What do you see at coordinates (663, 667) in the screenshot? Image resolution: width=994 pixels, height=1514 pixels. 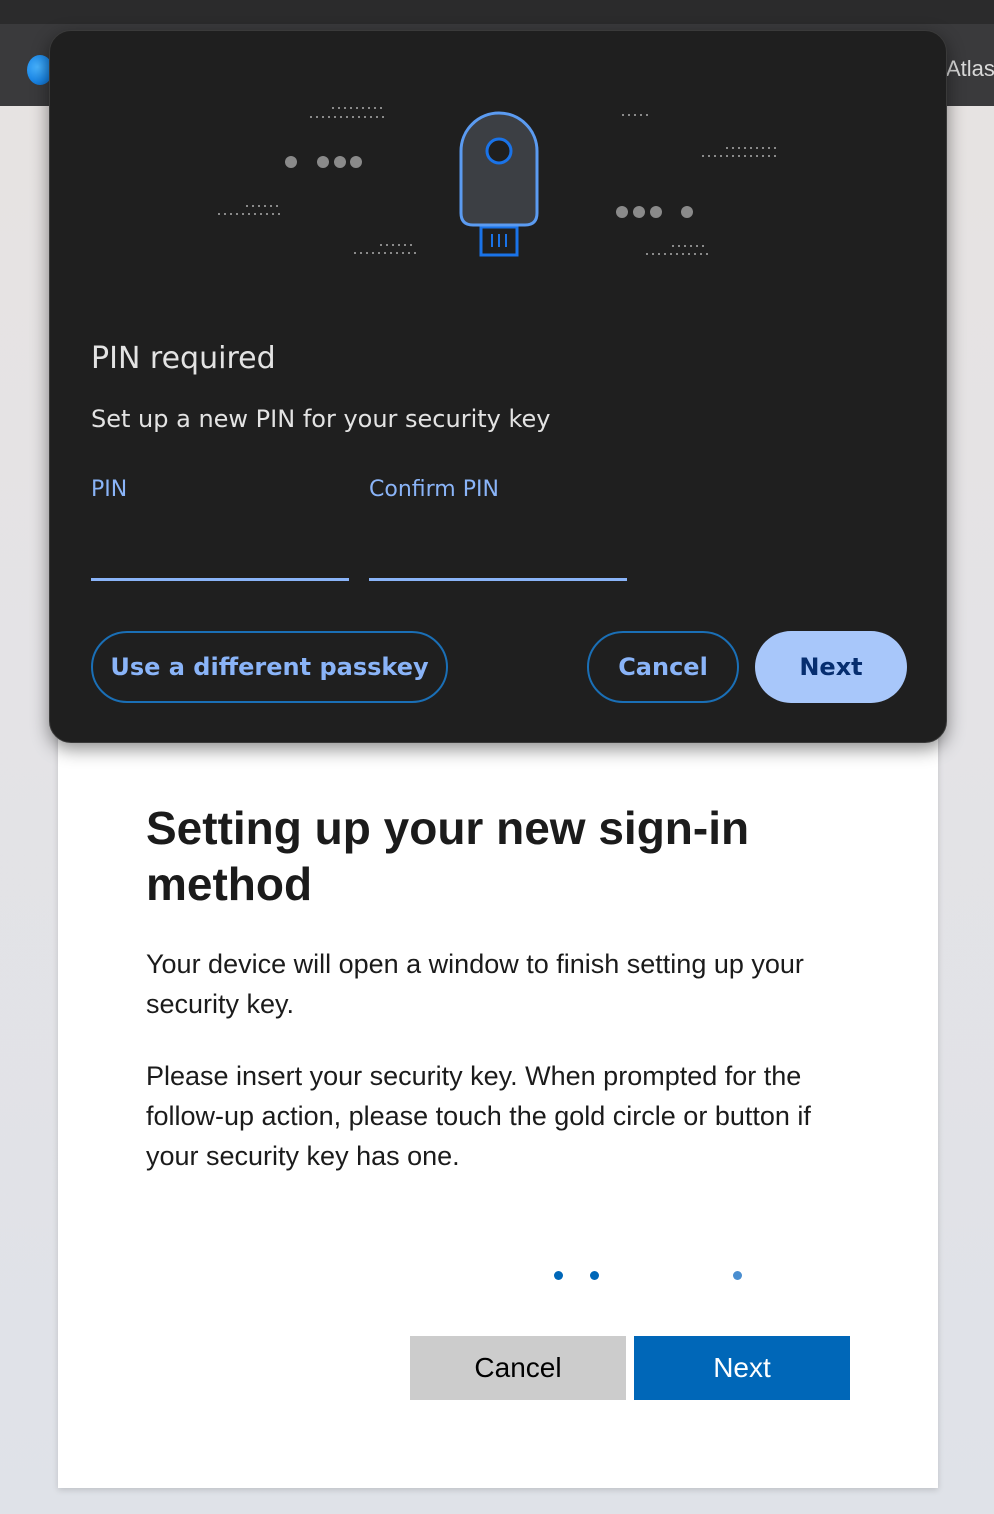 I see `dialog-cancel-button: Cancel` at bounding box center [663, 667].